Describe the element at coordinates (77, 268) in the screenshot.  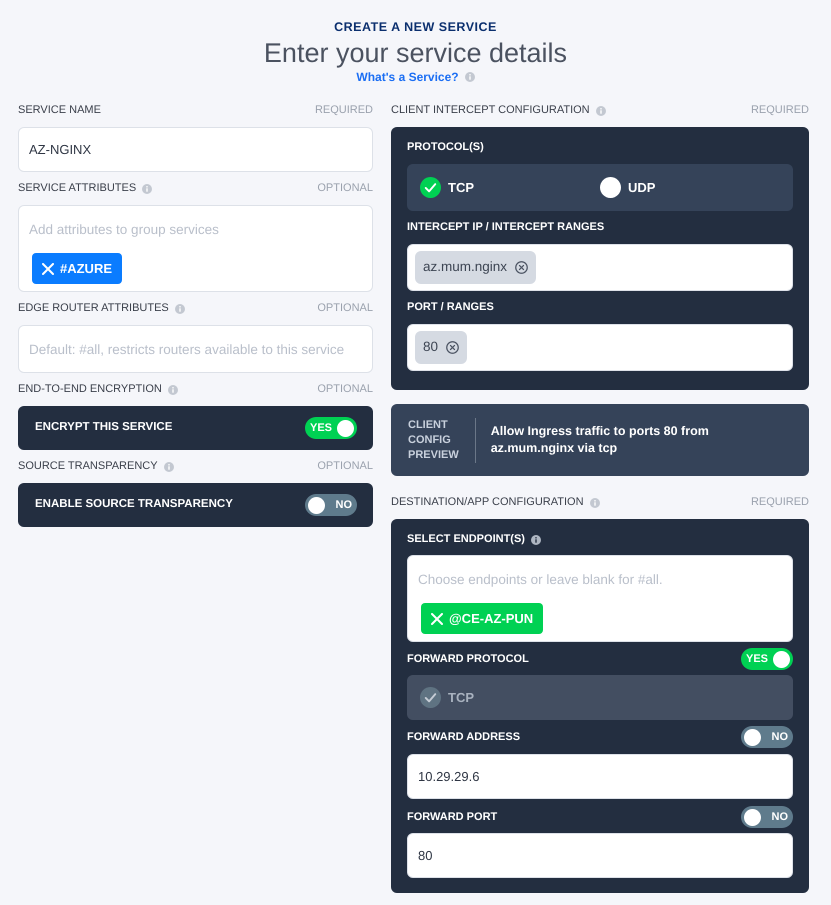
I see `tag-chip: #AZURE` at that location.